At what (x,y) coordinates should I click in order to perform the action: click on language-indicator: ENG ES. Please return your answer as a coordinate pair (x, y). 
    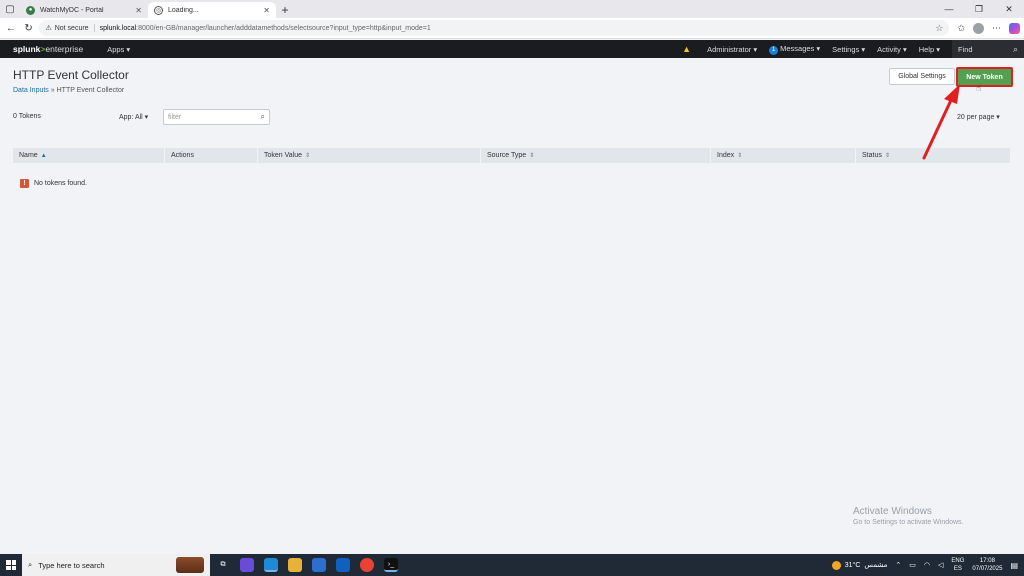
    Looking at the image, I should click on (957, 565).